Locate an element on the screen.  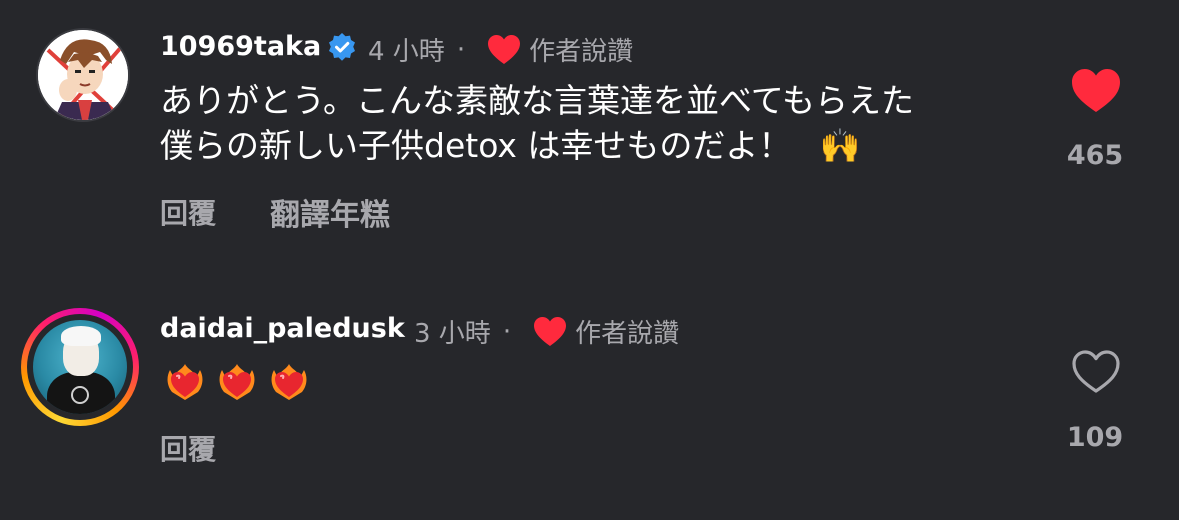
comment-text: 僕らの新しい子供detox は幸せものだよ！ is located at coordinates (476, 145).